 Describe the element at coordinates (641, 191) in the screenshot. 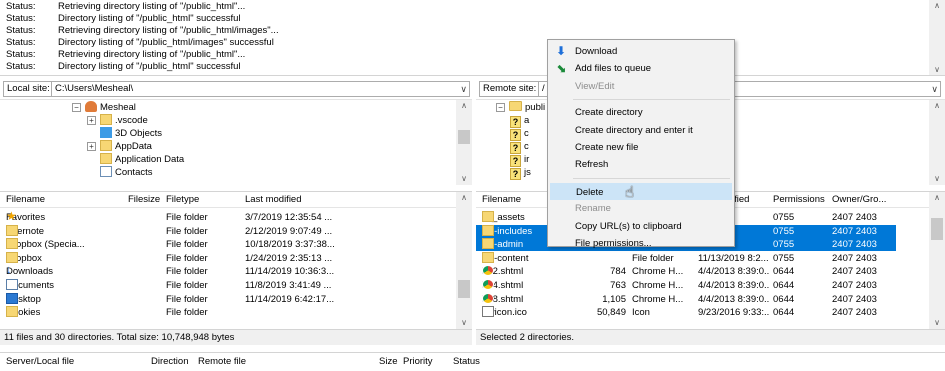

I see `menu-item-delete: Delete ☝` at that location.